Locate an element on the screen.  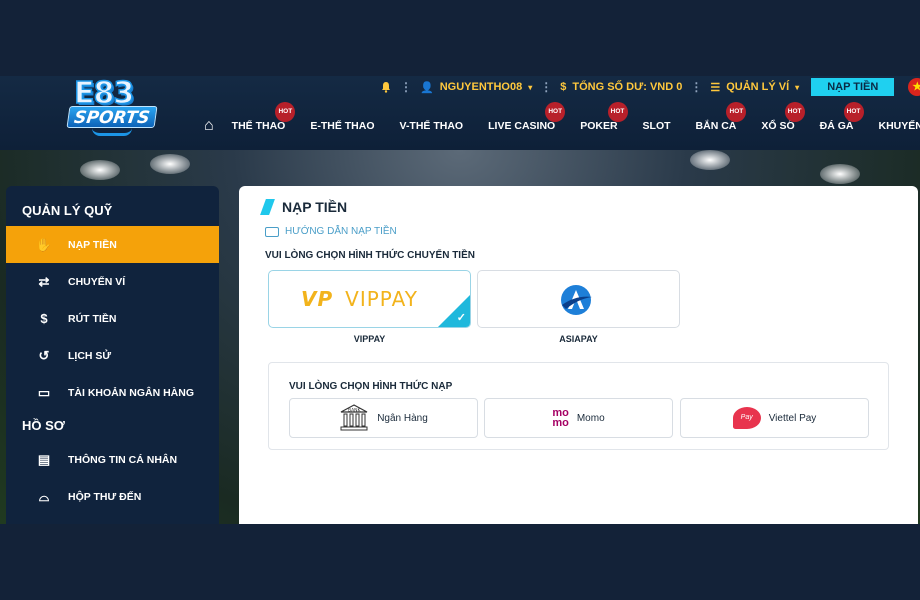
viettel-pay-icon: Pay is located at coordinates (746, 418).